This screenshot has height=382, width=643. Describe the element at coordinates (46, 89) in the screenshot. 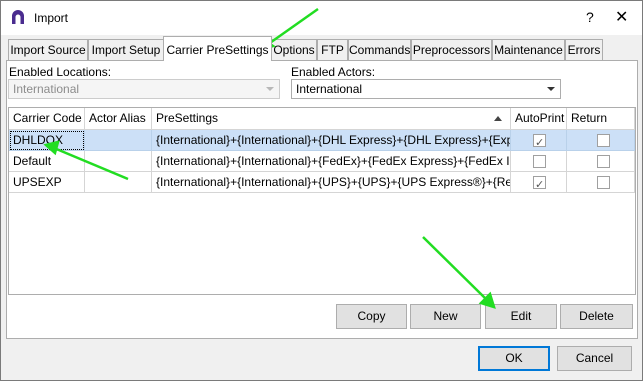

I see `enabled-locations-value: International` at that location.